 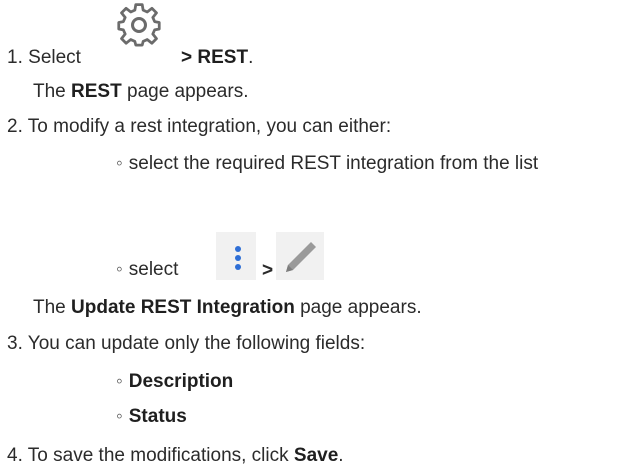 What do you see at coordinates (236, 256) in the screenshot?
I see `kebab-menu-icon` at bounding box center [236, 256].